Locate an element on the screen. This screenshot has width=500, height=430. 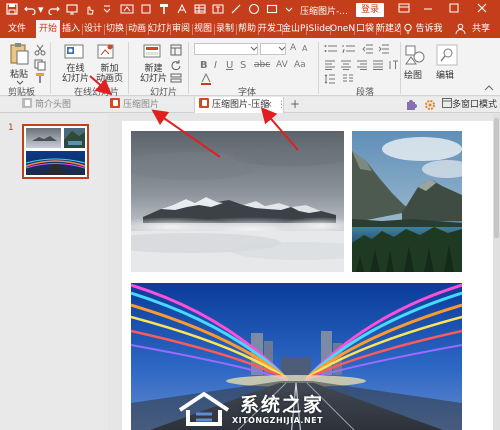
arrow-to-compressed-tab is located at coordinates (279, 128).